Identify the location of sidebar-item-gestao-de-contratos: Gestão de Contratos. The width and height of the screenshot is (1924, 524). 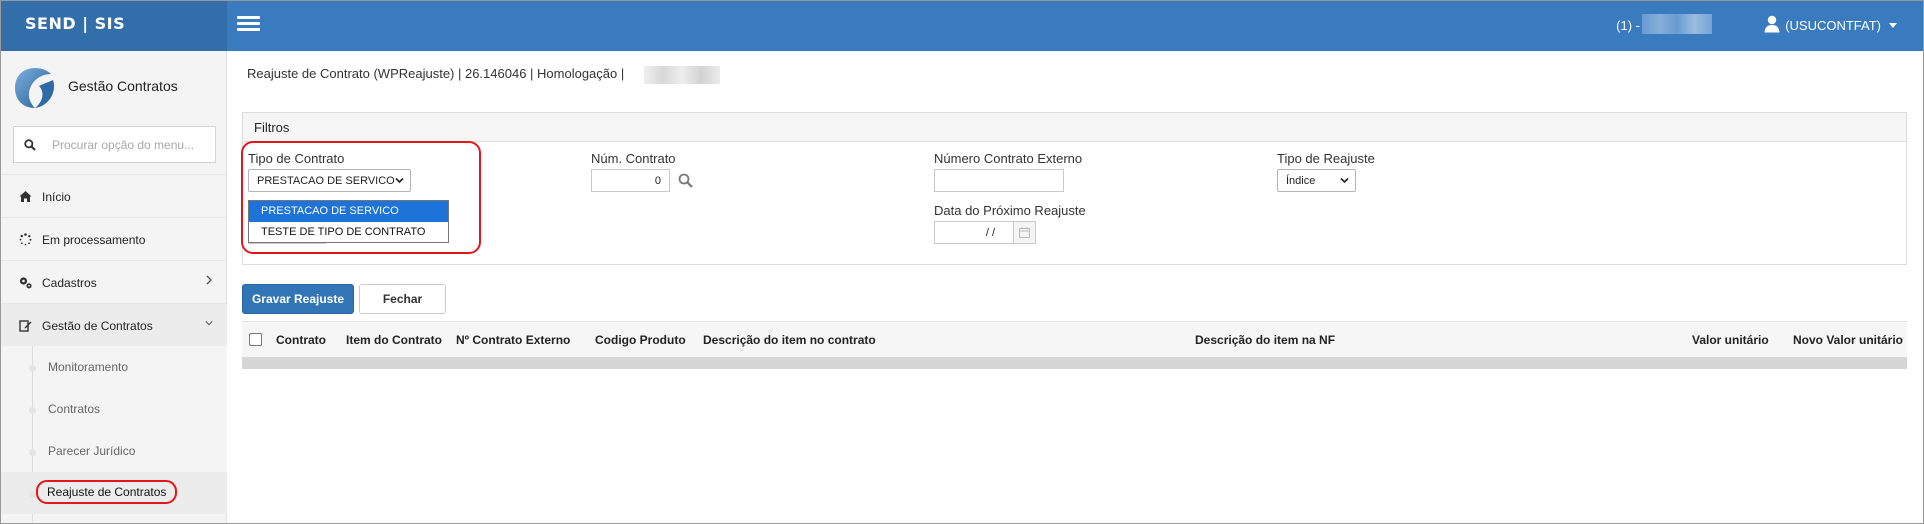
(114, 324).